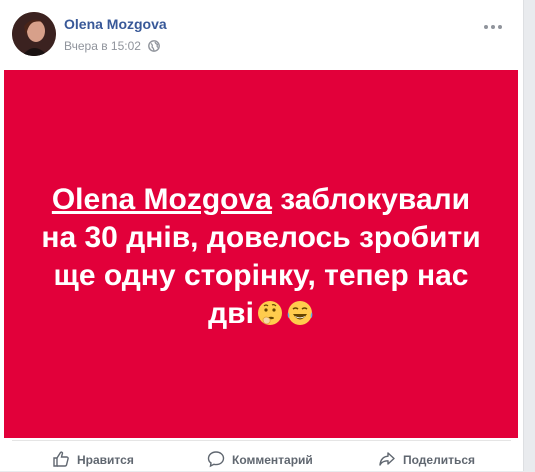  I want to click on banner-line-3: ще одну сторінку, тепер нас, so click(261, 275).